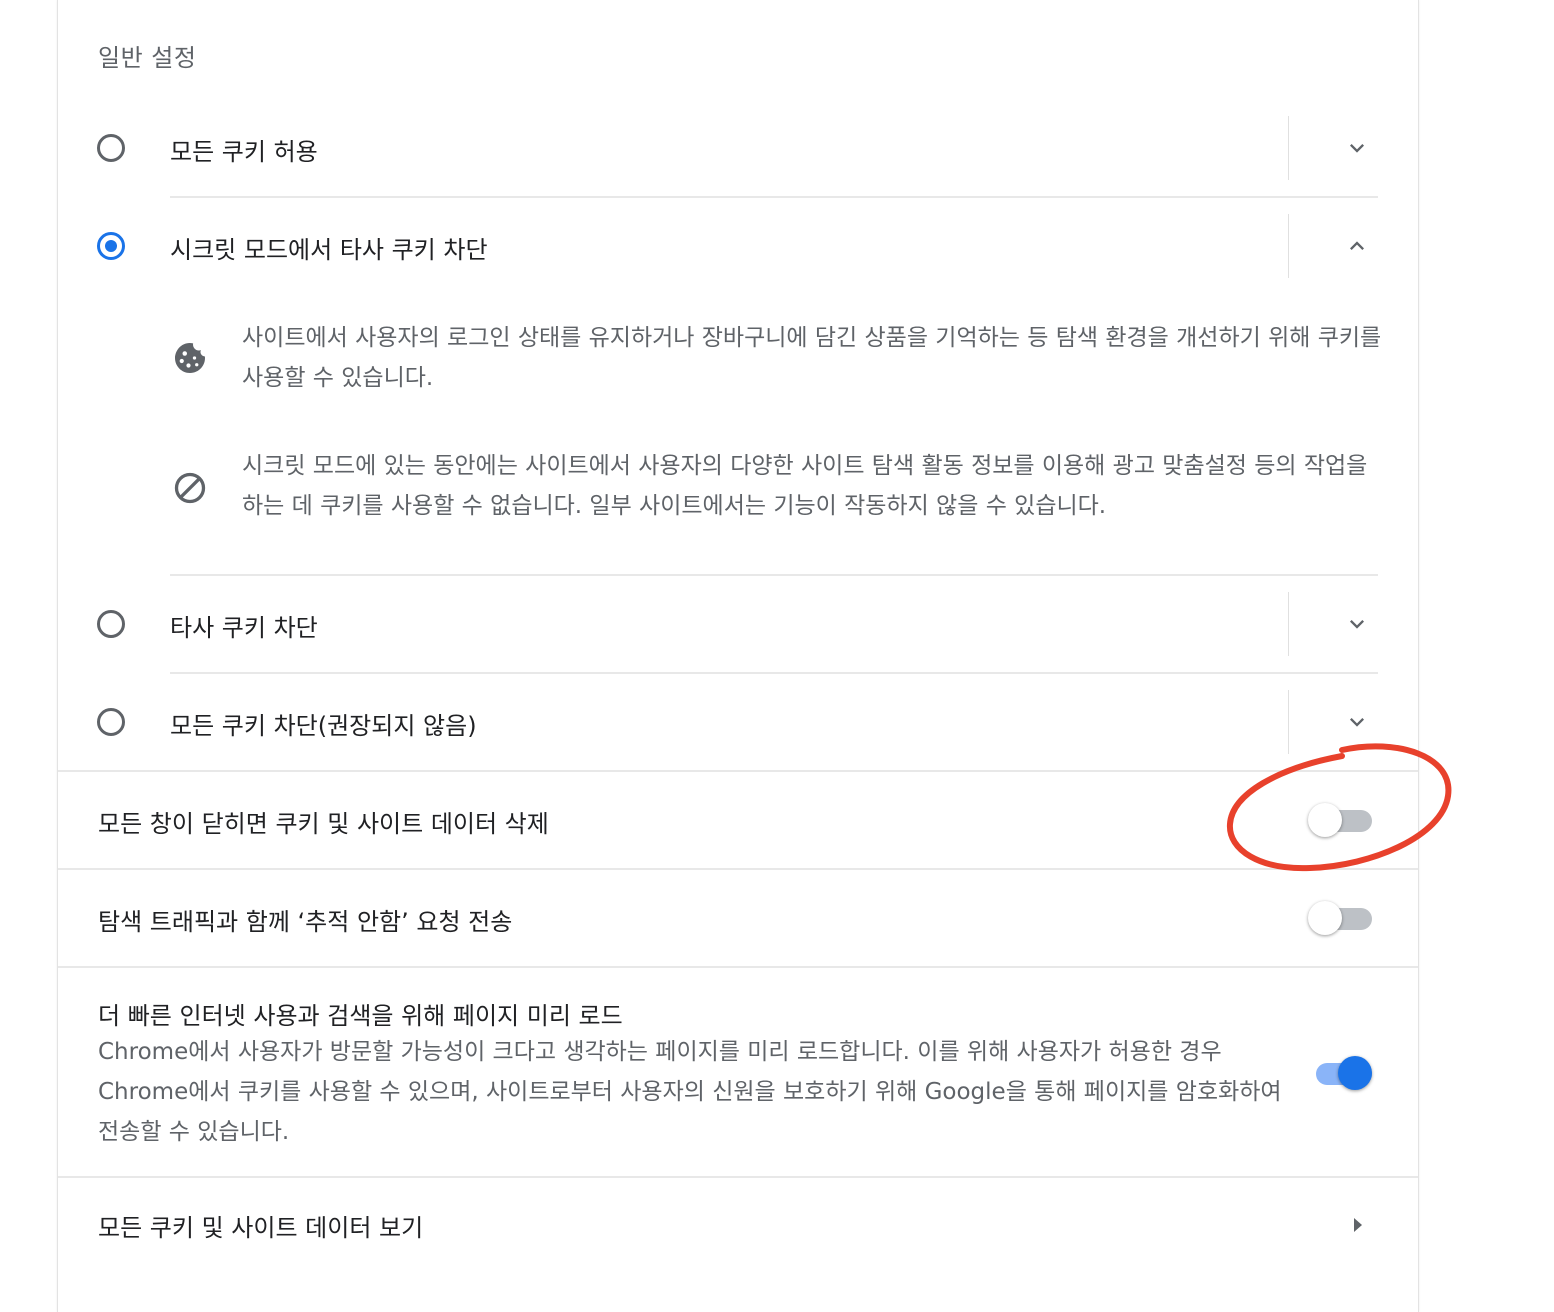 The width and height of the screenshot is (1554, 1312). What do you see at coordinates (329, 250) in the screenshot?
I see `radio-label: 시크릿 모드에서 타사 쿠키 차단` at bounding box center [329, 250].